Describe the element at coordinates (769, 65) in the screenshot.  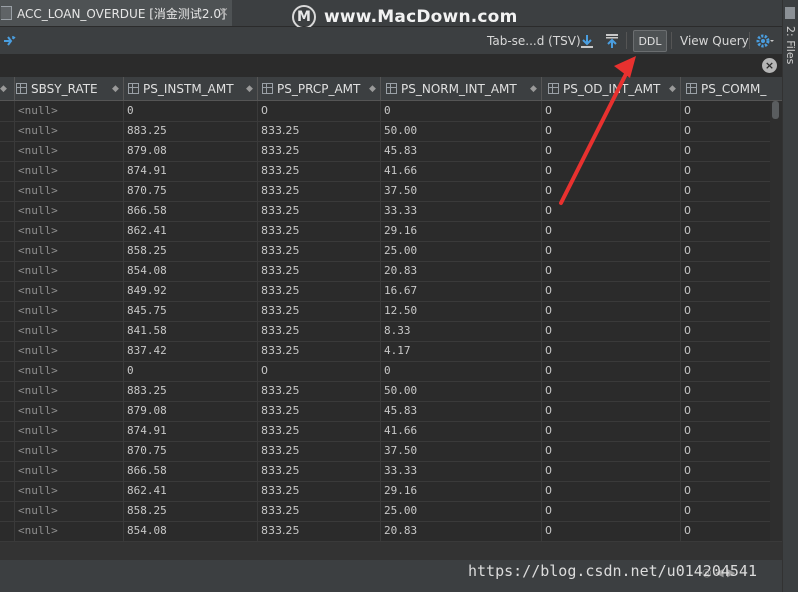
I see `clear-icon: ×` at that location.